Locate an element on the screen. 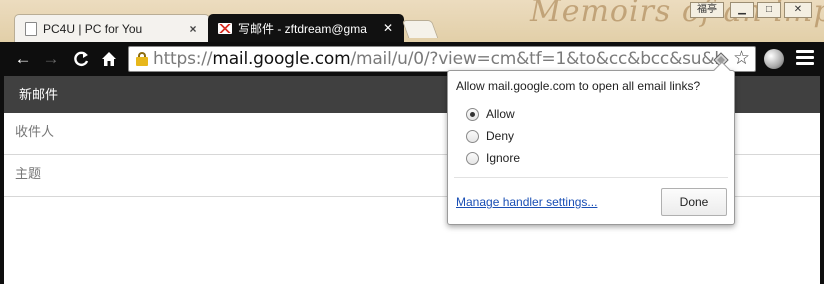 This screenshot has width=824, height=284. tab-title: 写邮件 - zftdream@gma is located at coordinates (302, 28).